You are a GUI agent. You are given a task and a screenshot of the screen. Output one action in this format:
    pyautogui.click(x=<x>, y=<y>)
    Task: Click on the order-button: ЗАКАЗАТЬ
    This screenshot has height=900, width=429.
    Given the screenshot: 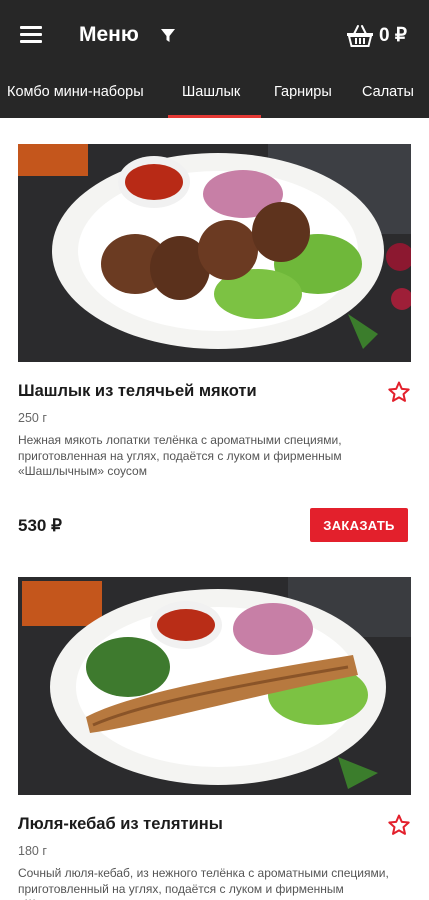 What is the action you would take?
    pyautogui.click(x=359, y=525)
    